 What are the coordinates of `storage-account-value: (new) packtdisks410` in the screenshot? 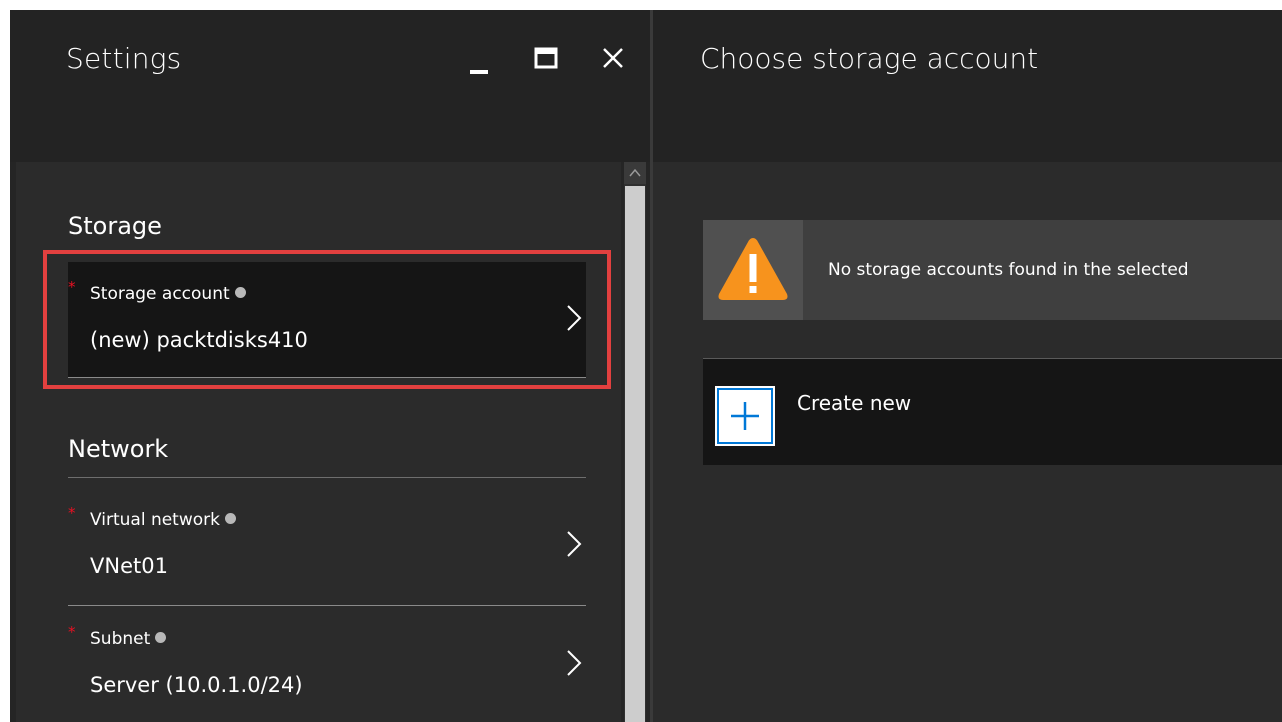 It's located at (199, 340).